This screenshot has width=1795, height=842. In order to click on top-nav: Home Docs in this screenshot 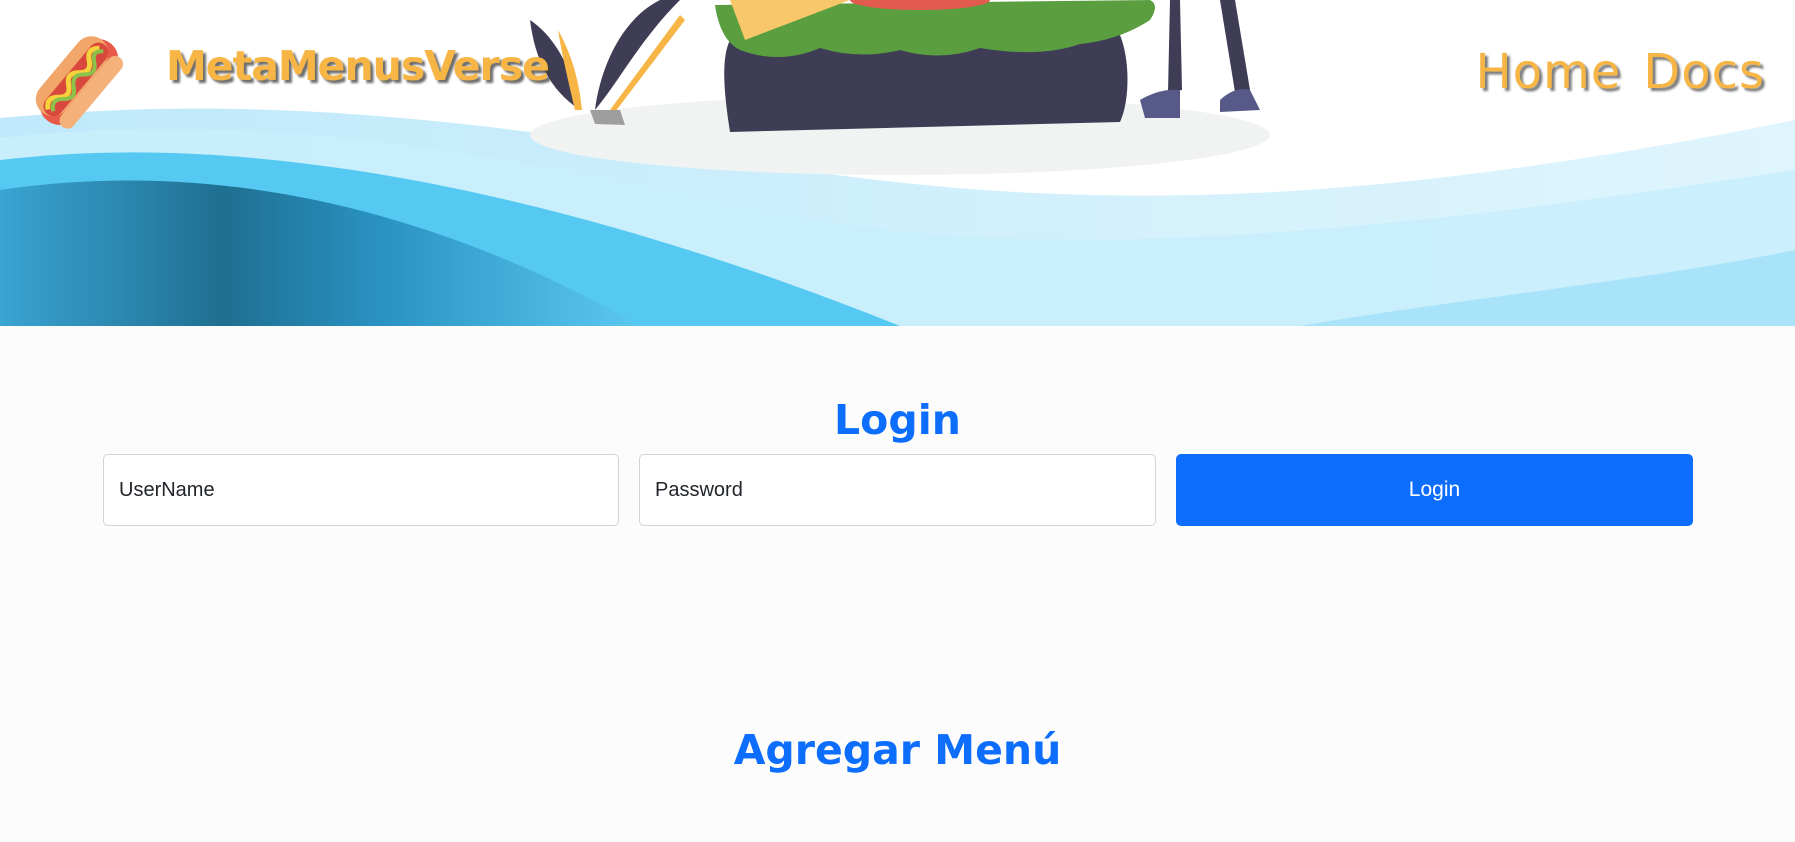, I will do `click(1620, 72)`.